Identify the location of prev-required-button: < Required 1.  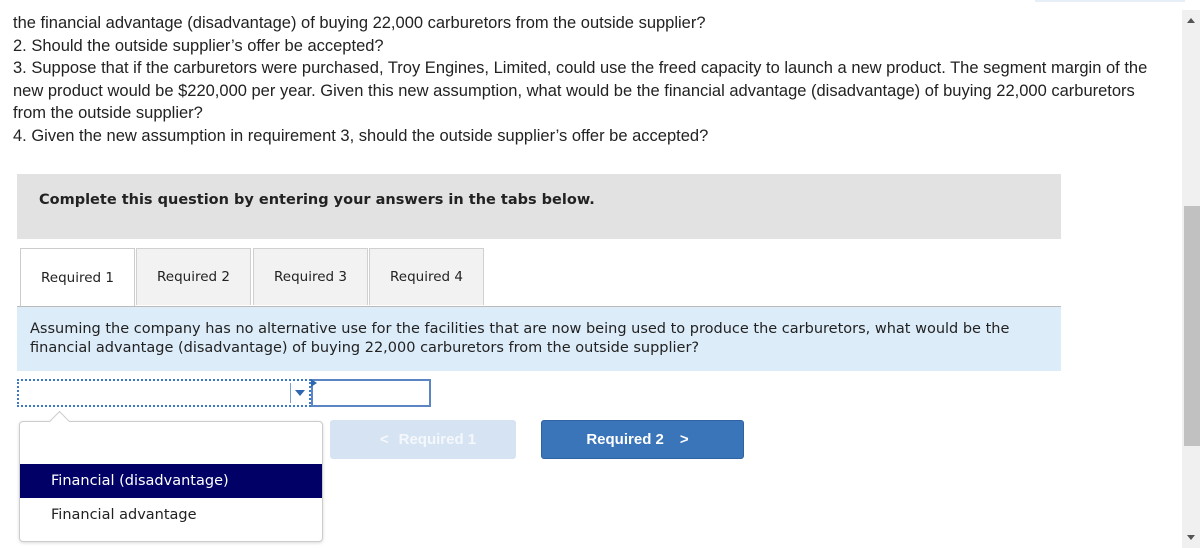
(423, 439).